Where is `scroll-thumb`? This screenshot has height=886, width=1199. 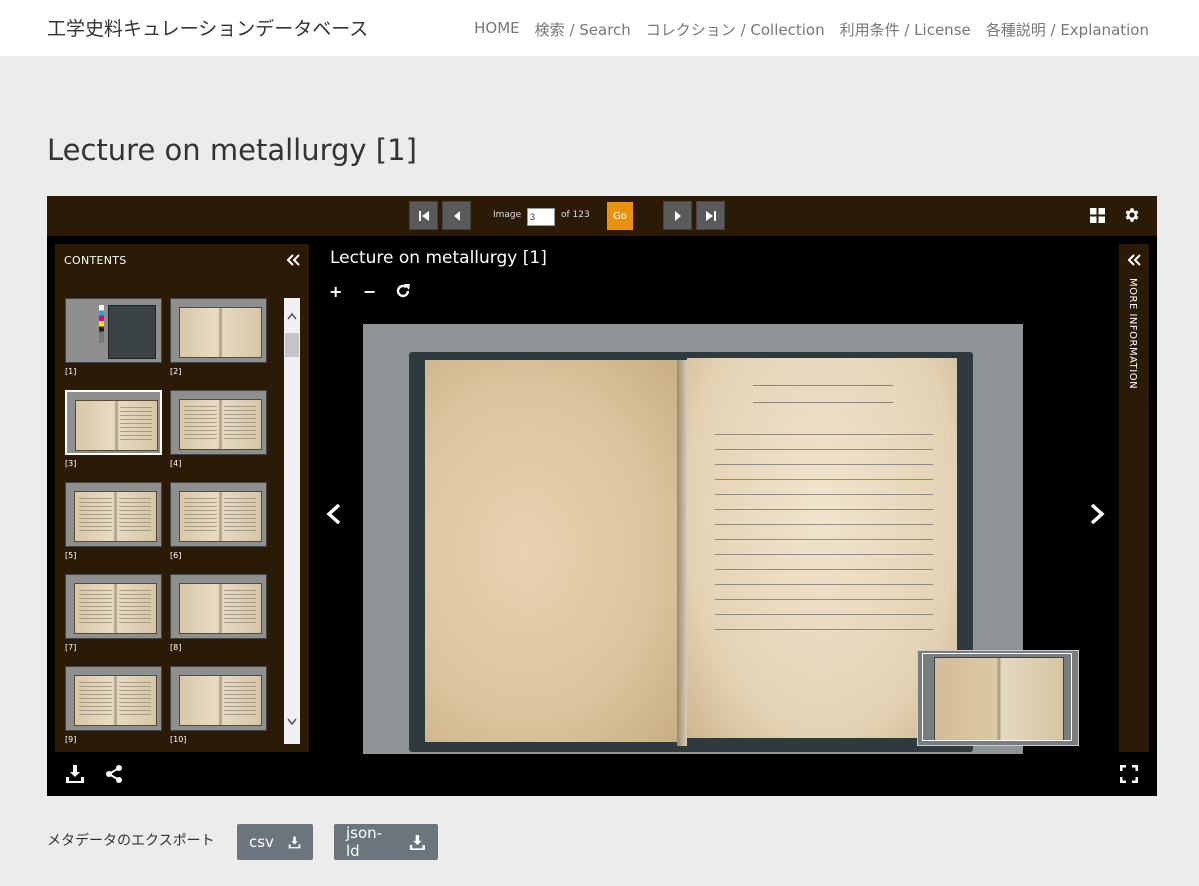
scroll-thumb is located at coordinates (292, 345).